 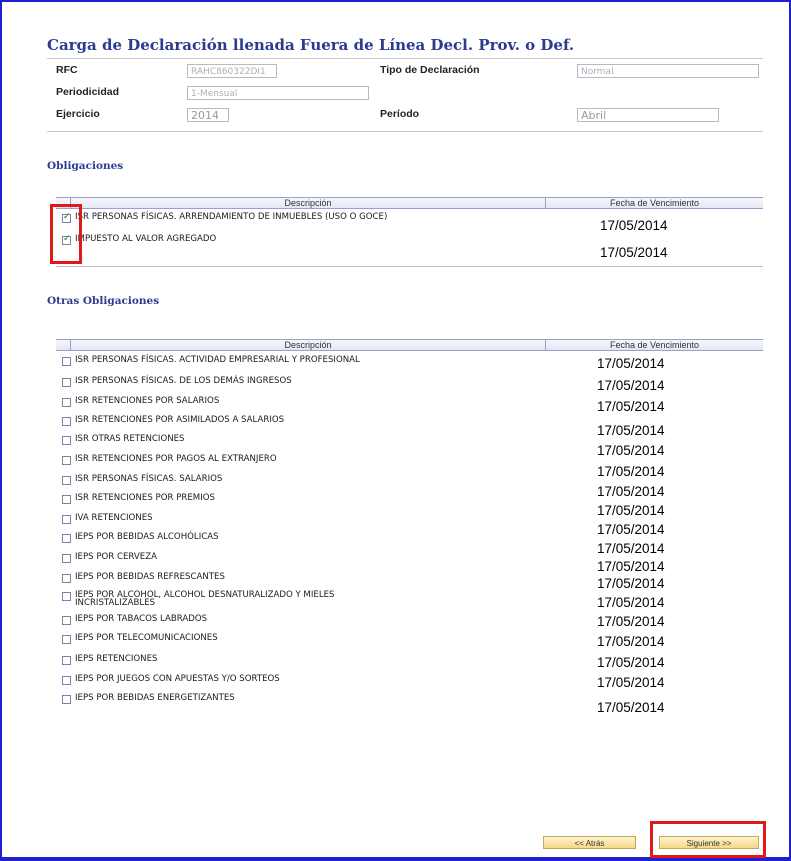 I want to click on obligation-description: ISR RETENCIONES POR PAGOS AL EXTRANJERO, so click(x=176, y=459).